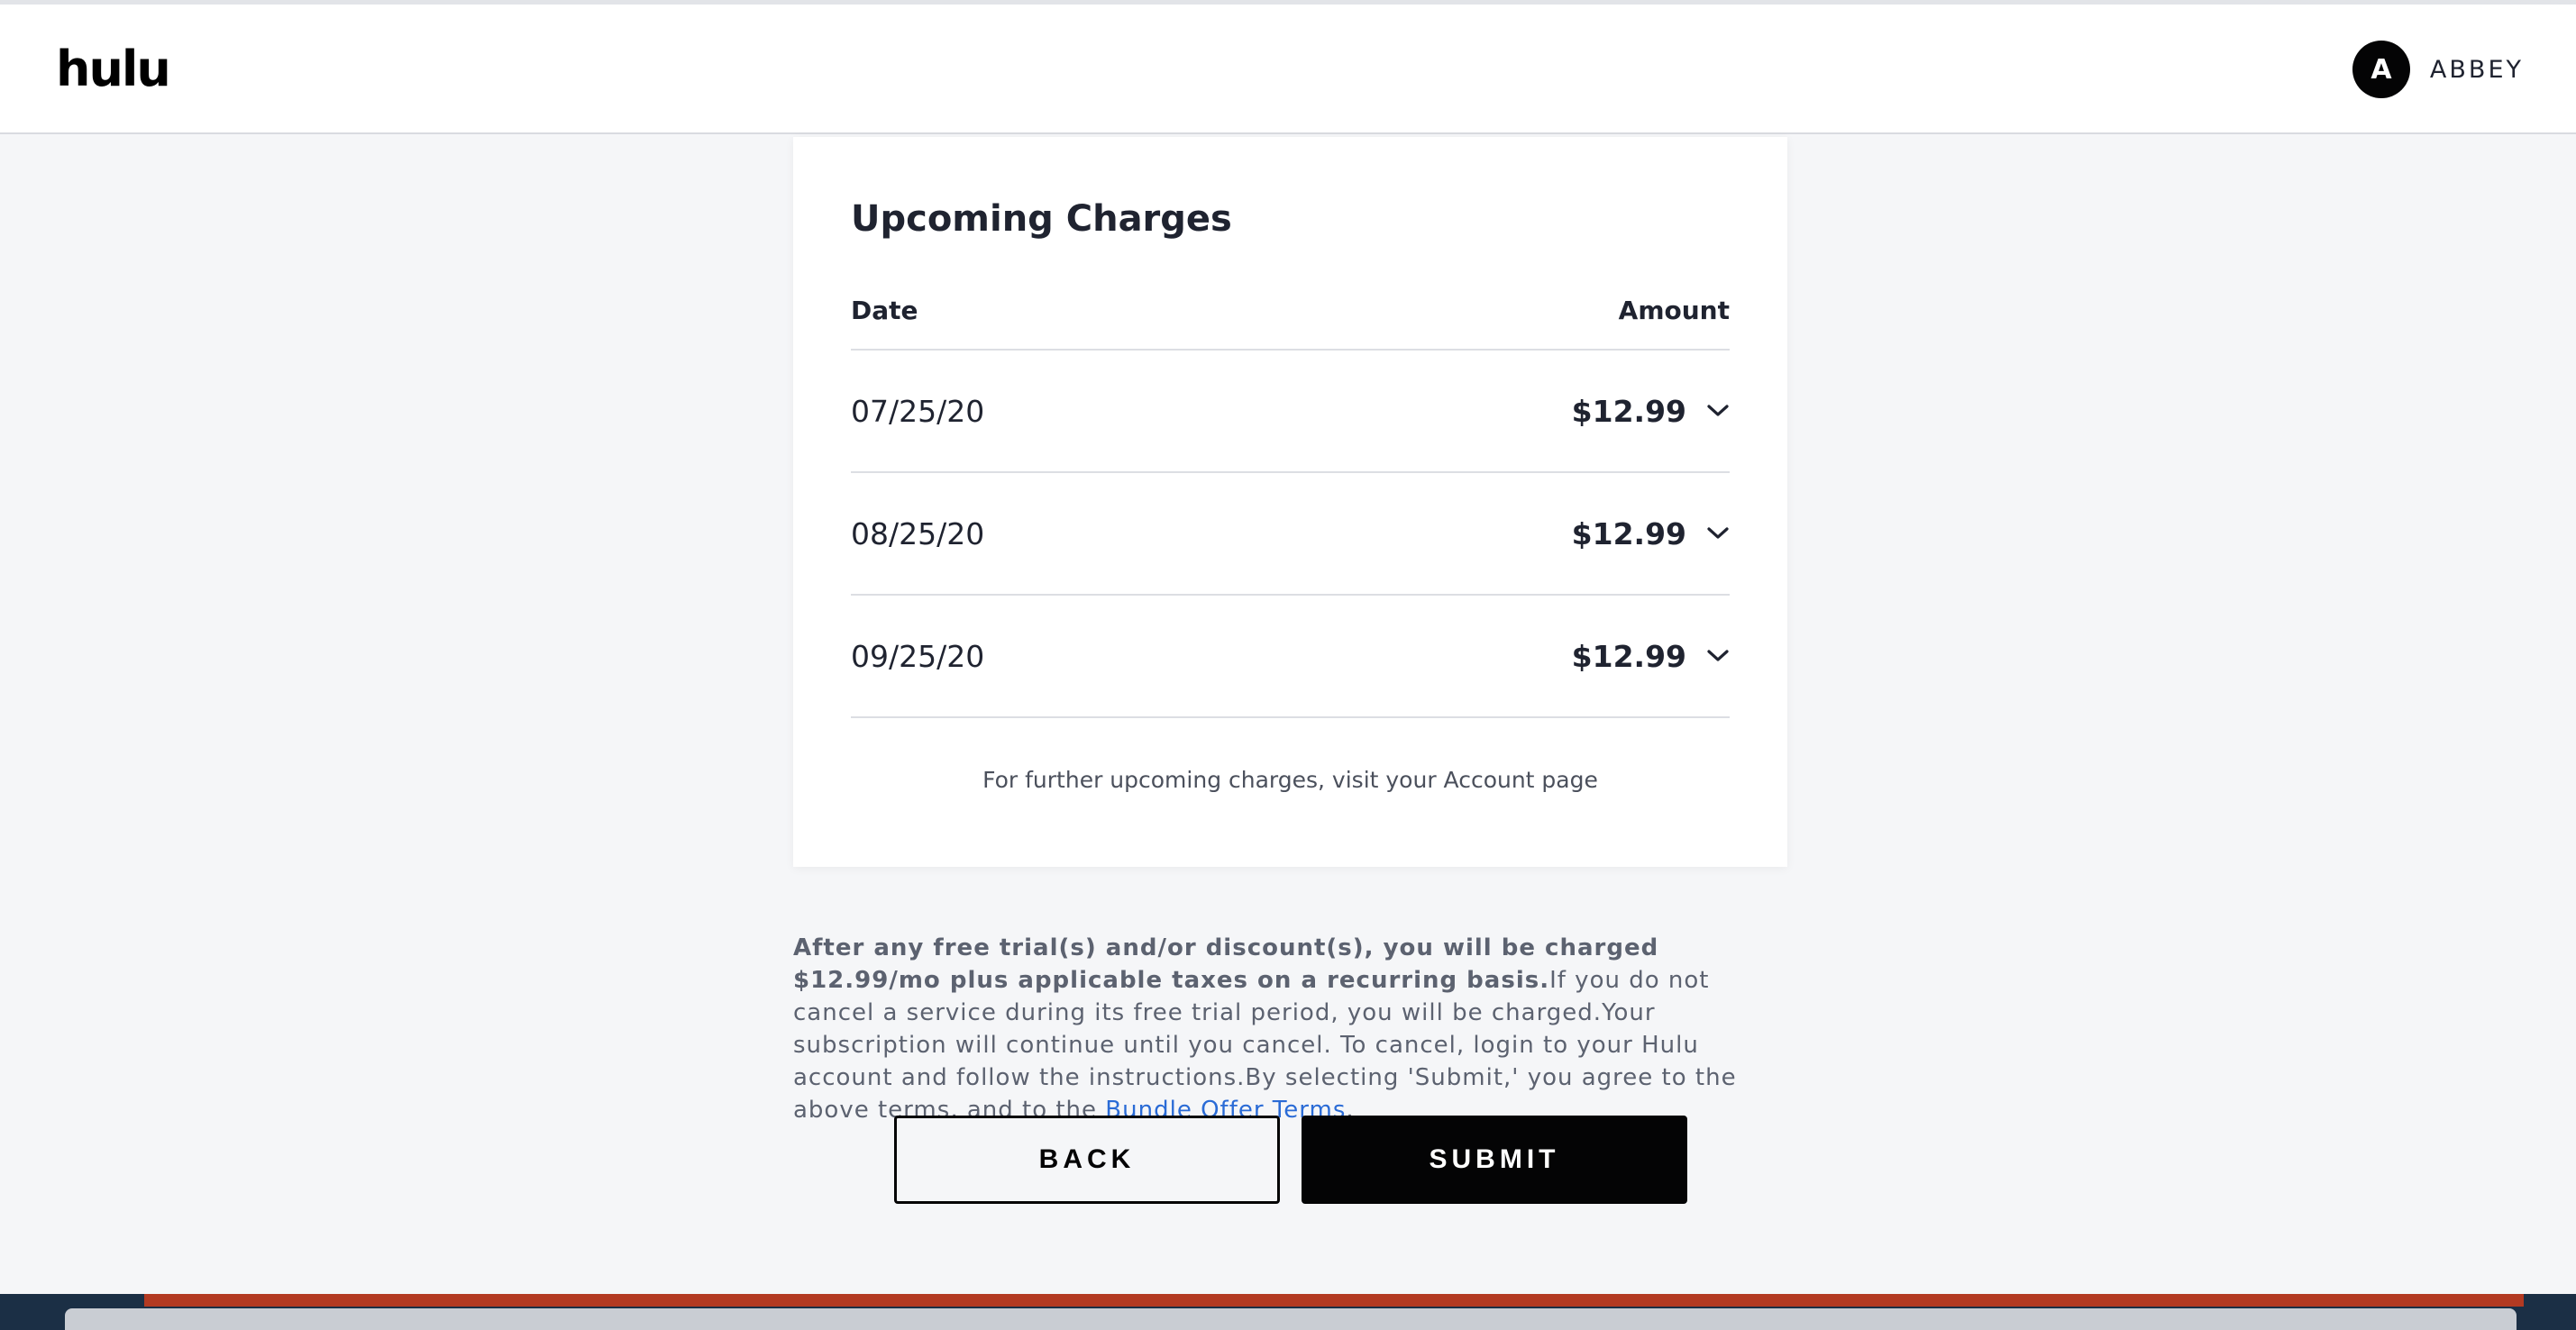  What do you see at coordinates (2381, 69) in the screenshot?
I see `avatar: A` at bounding box center [2381, 69].